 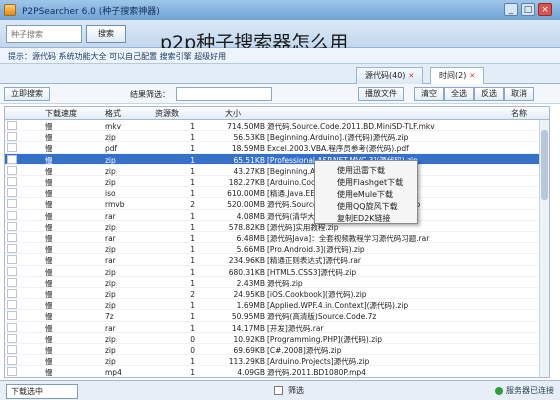 What do you see at coordinates (44, 34) in the screenshot?
I see `search-input` at bounding box center [44, 34].